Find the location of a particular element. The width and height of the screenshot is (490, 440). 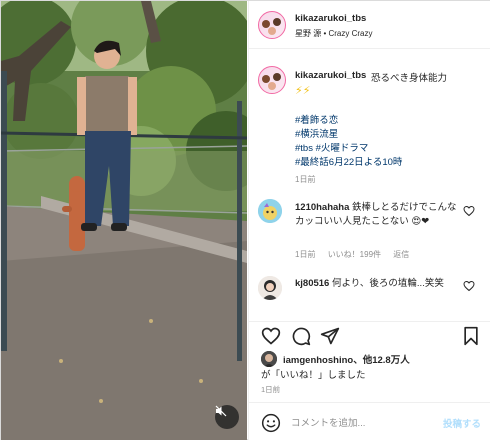

comment-emoji: 😍❤ is located at coordinates (420, 221).